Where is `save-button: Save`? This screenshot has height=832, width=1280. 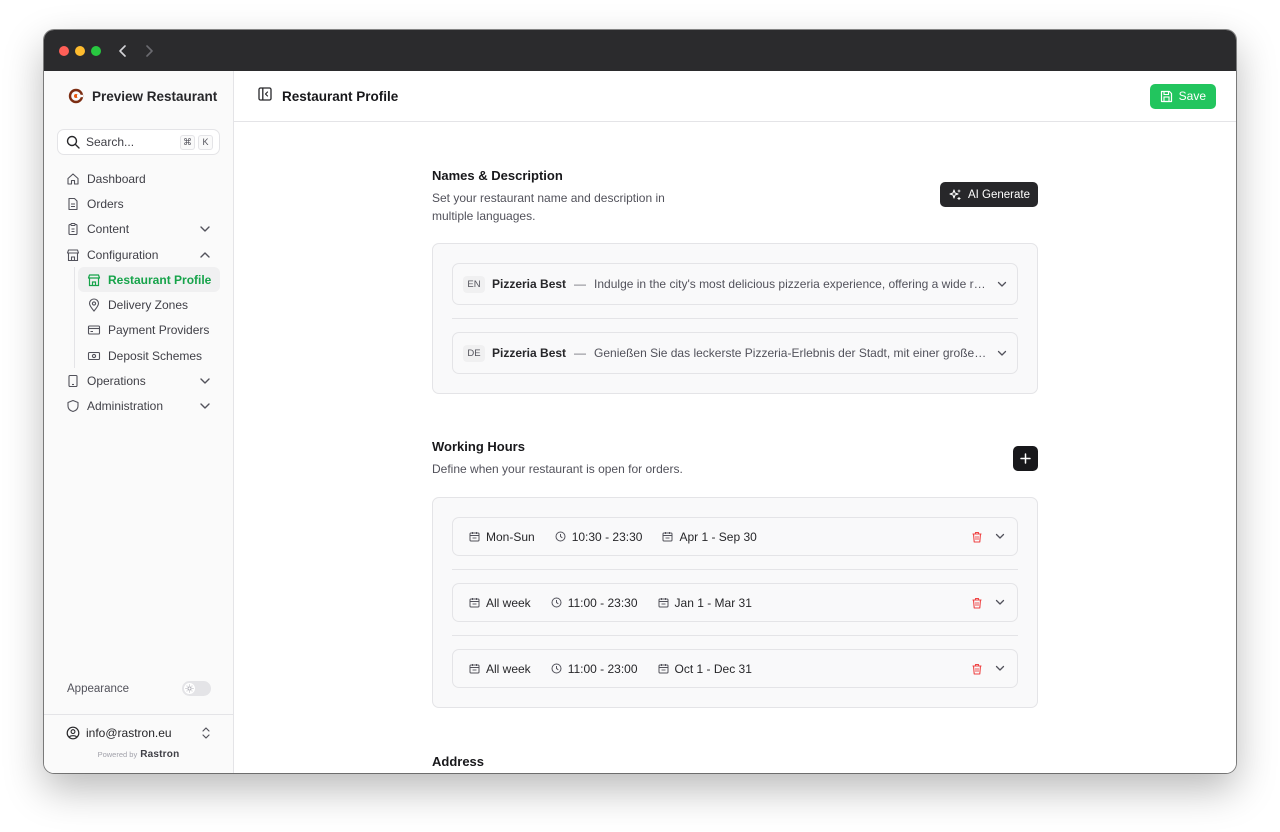 save-button: Save is located at coordinates (1182, 96).